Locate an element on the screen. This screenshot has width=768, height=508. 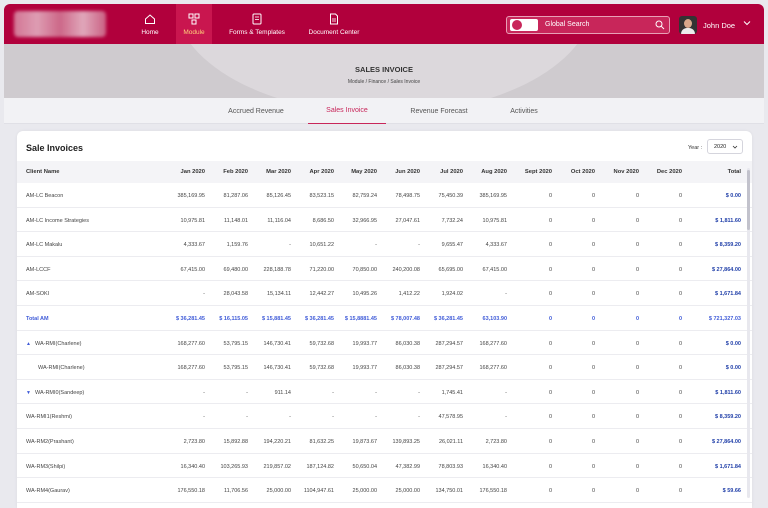
column-header: Mar 2020 is located at coordinates (278, 172).